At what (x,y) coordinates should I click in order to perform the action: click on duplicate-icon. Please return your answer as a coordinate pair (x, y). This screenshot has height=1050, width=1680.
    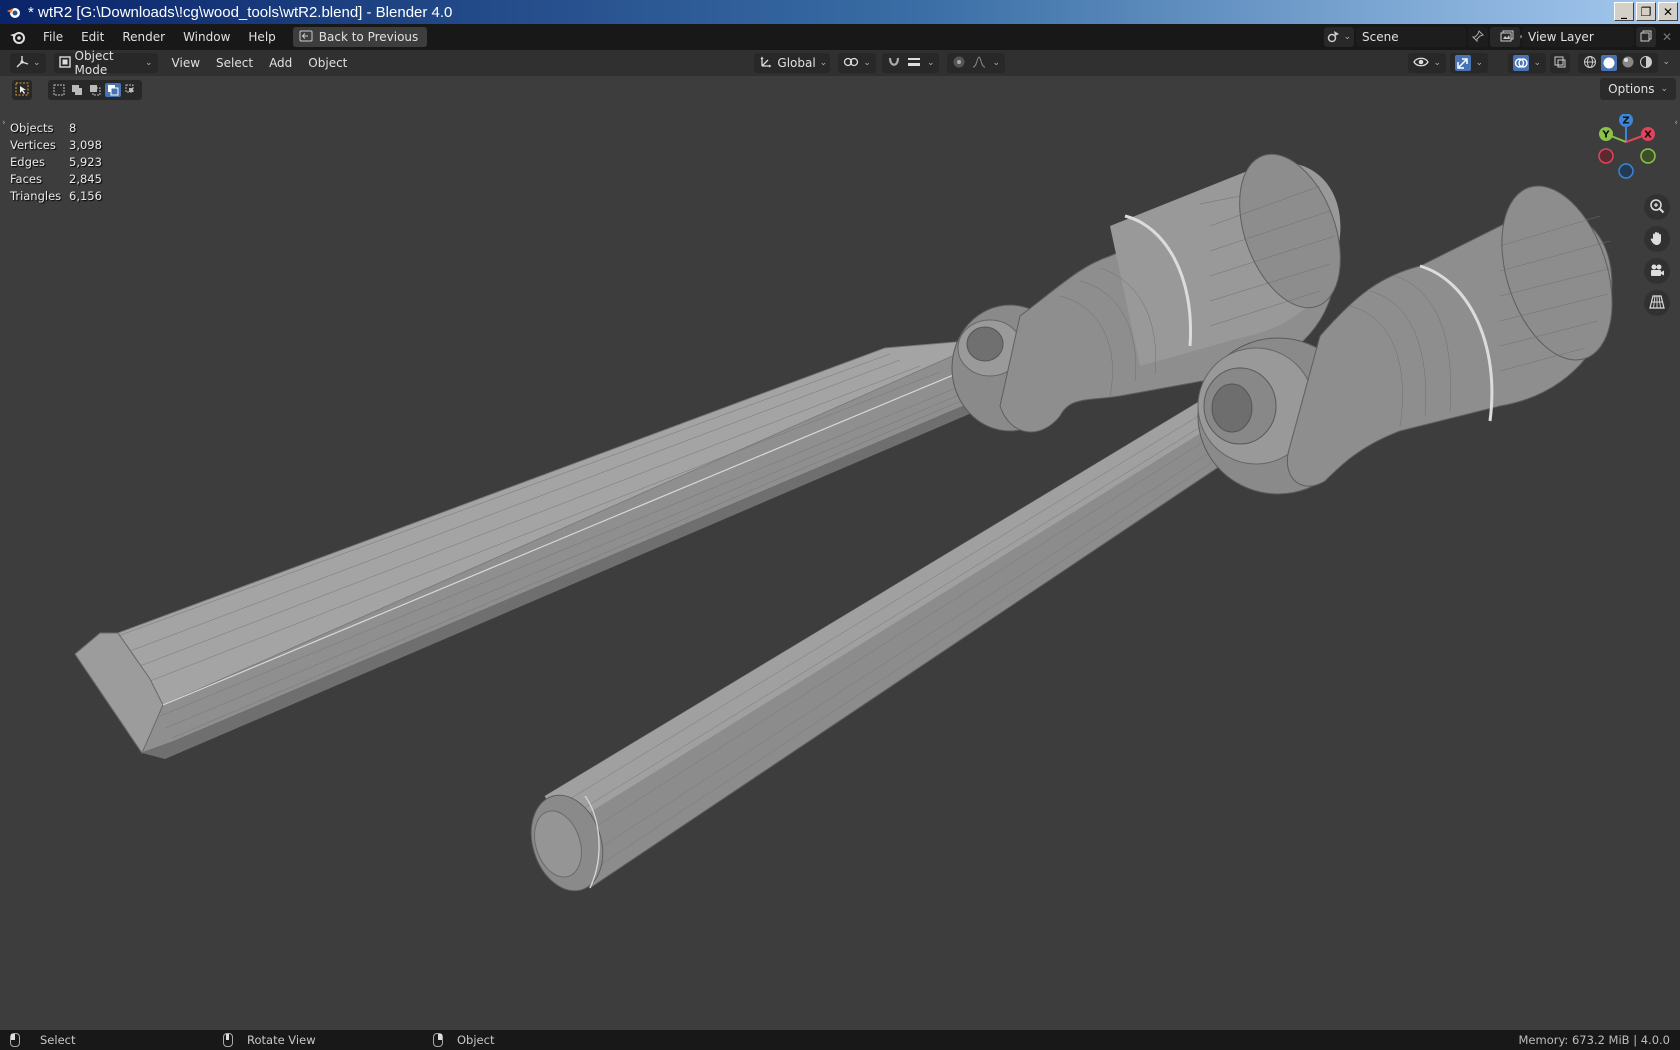
    Looking at the image, I should click on (1646, 37).